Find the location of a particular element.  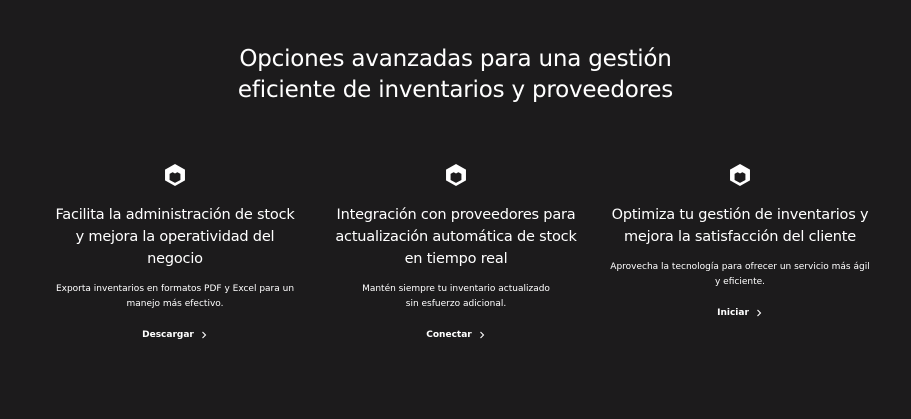

heading-line-1: Opciones avanzadas para una gestión is located at coordinates (455, 59).